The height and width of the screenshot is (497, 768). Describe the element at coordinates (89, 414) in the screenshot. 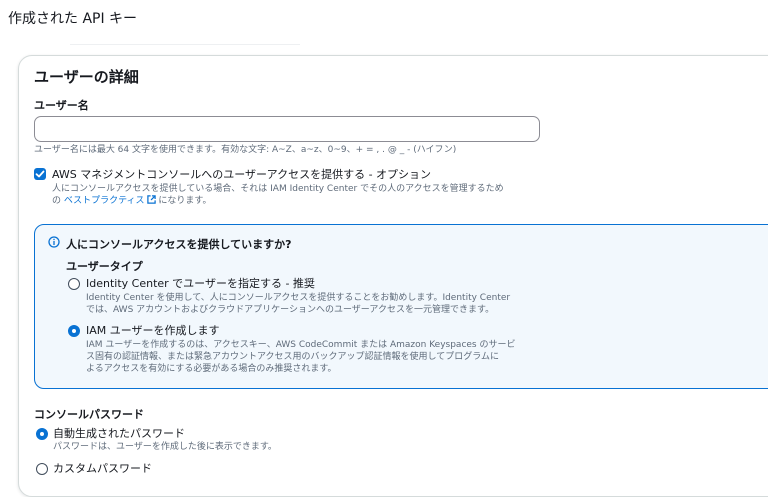

I see `console-password-label: コンソールパスワード` at that location.